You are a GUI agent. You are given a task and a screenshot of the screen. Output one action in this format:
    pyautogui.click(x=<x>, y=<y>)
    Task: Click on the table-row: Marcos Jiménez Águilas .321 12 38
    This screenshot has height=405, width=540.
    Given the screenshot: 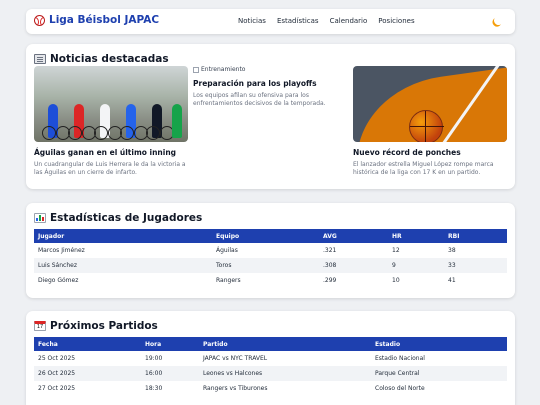 What is the action you would take?
    pyautogui.click(x=270, y=250)
    